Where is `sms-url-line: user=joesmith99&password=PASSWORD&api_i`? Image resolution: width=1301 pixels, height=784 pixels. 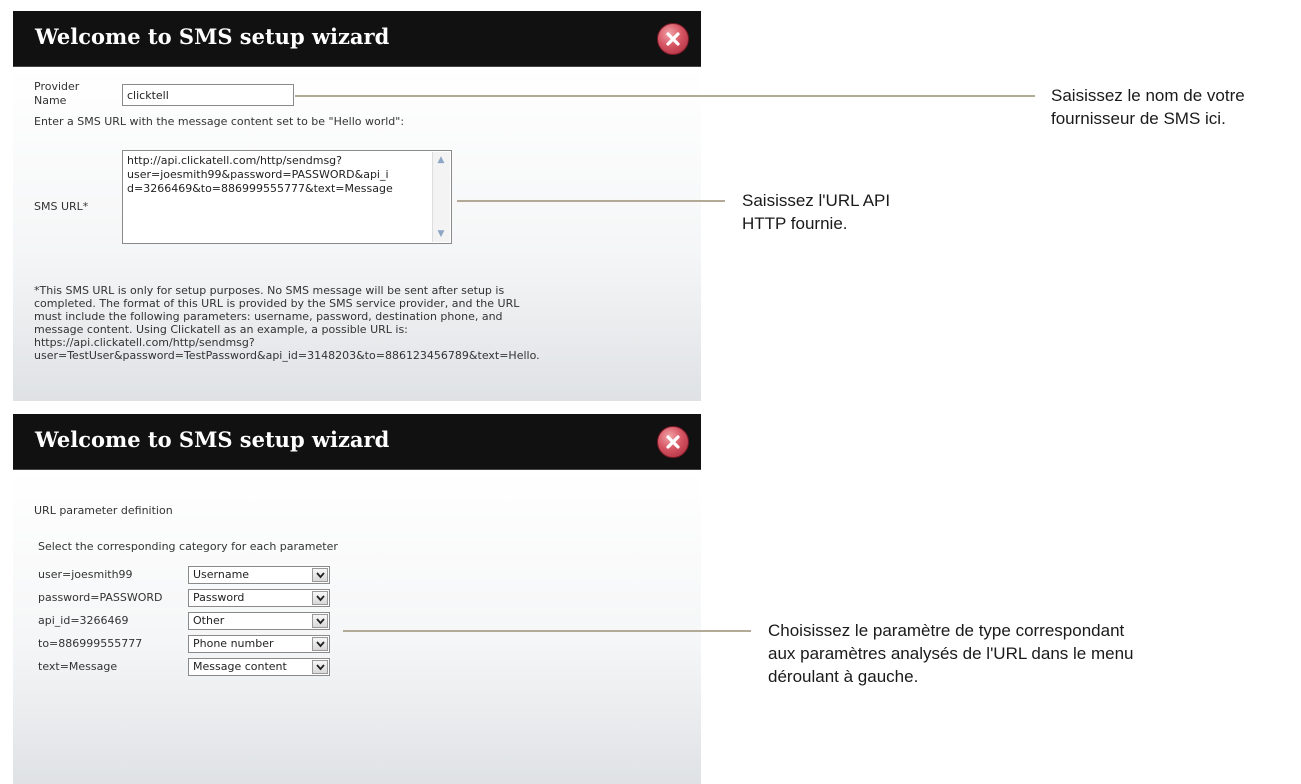 sms-url-line: user=joesmith99&password=PASSWORD&api_i is located at coordinates (258, 174).